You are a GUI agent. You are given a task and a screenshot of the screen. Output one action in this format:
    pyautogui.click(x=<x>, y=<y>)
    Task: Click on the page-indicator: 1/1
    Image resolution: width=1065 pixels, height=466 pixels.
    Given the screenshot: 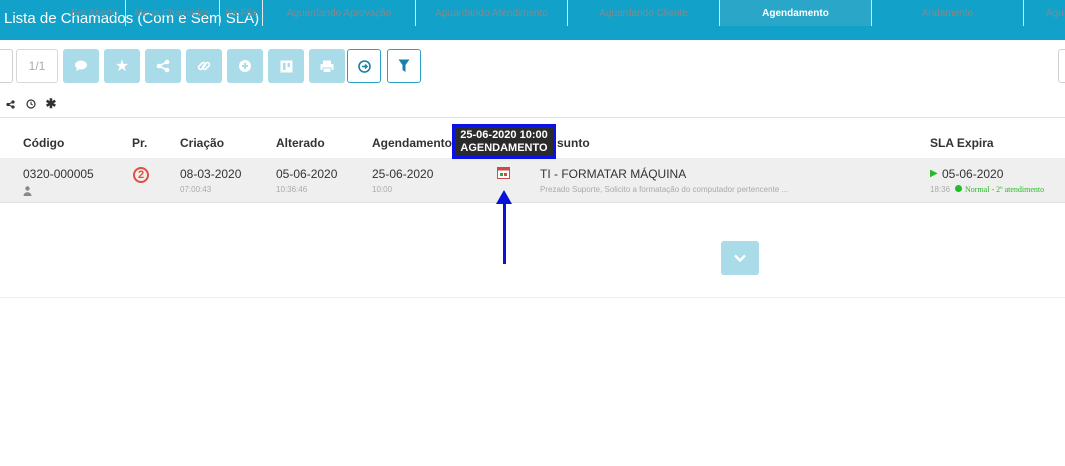 What is the action you would take?
    pyautogui.click(x=37, y=66)
    